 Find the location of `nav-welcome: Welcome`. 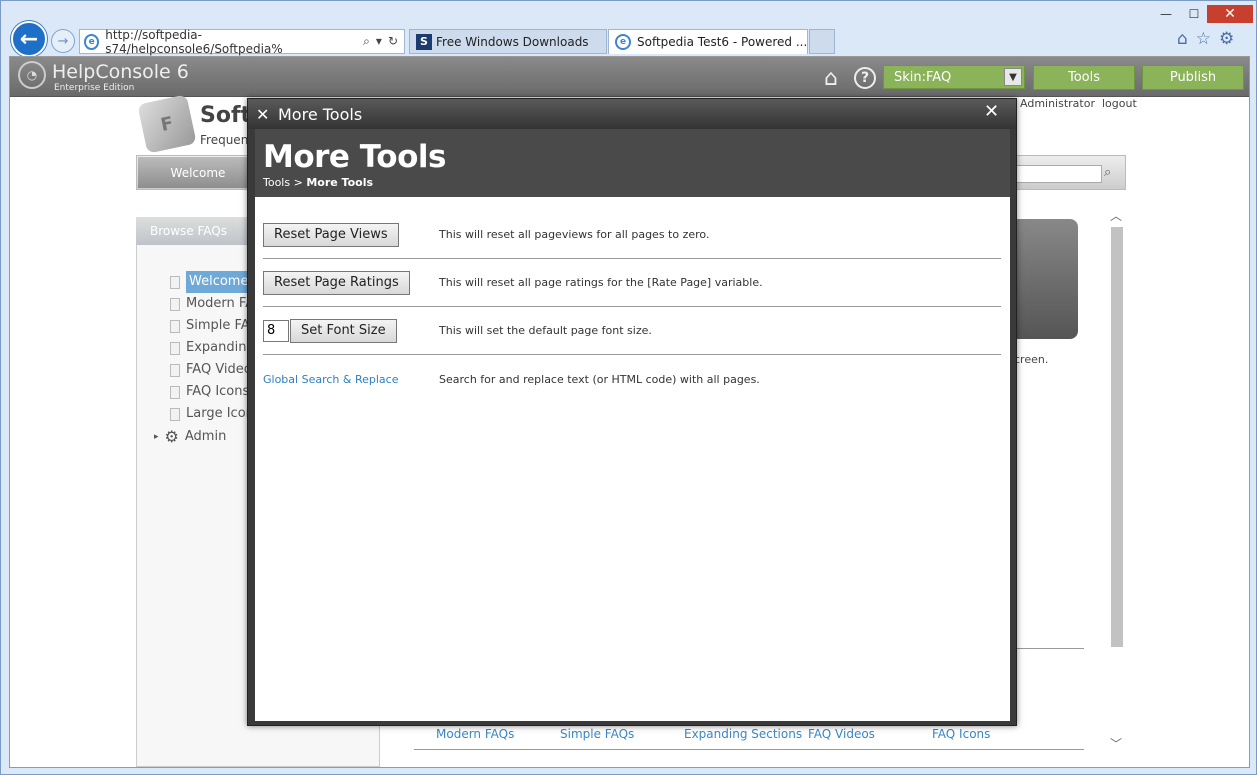

nav-welcome: Welcome is located at coordinates (198, 172).